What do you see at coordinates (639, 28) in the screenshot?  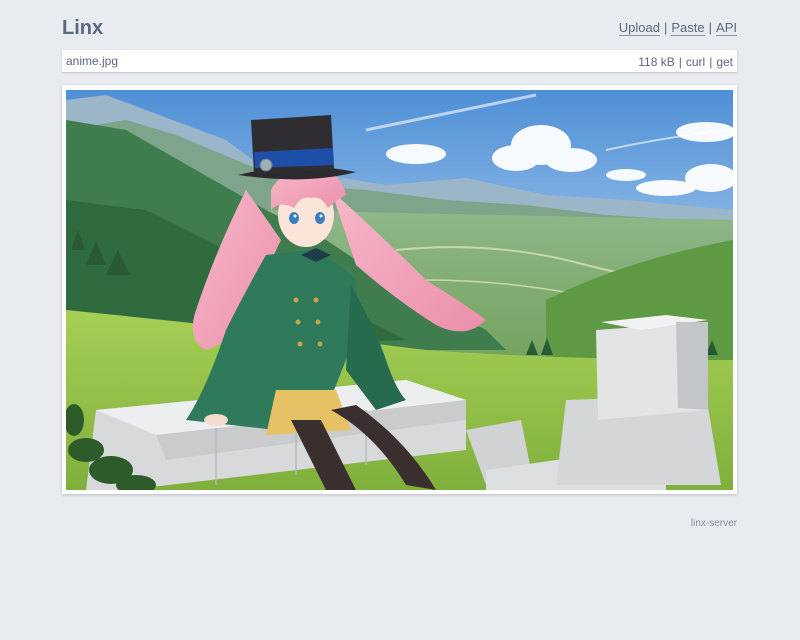 I see `nav-upload-link: Upload` at bounding box center [639, 28].